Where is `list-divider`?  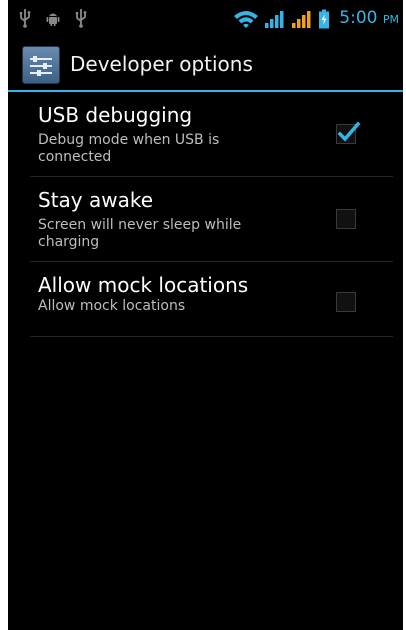 list-divider is located at coordinates (211, 336).